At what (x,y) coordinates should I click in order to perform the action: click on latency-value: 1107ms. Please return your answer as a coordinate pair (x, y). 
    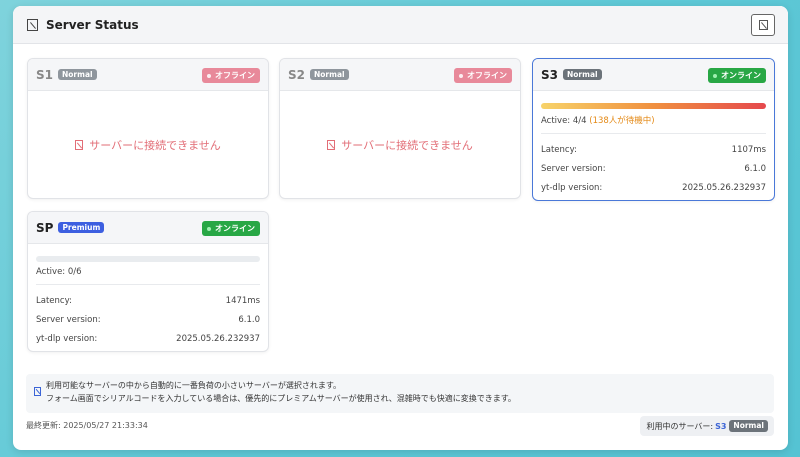
    Looking at the image, I should click on (748, 149).